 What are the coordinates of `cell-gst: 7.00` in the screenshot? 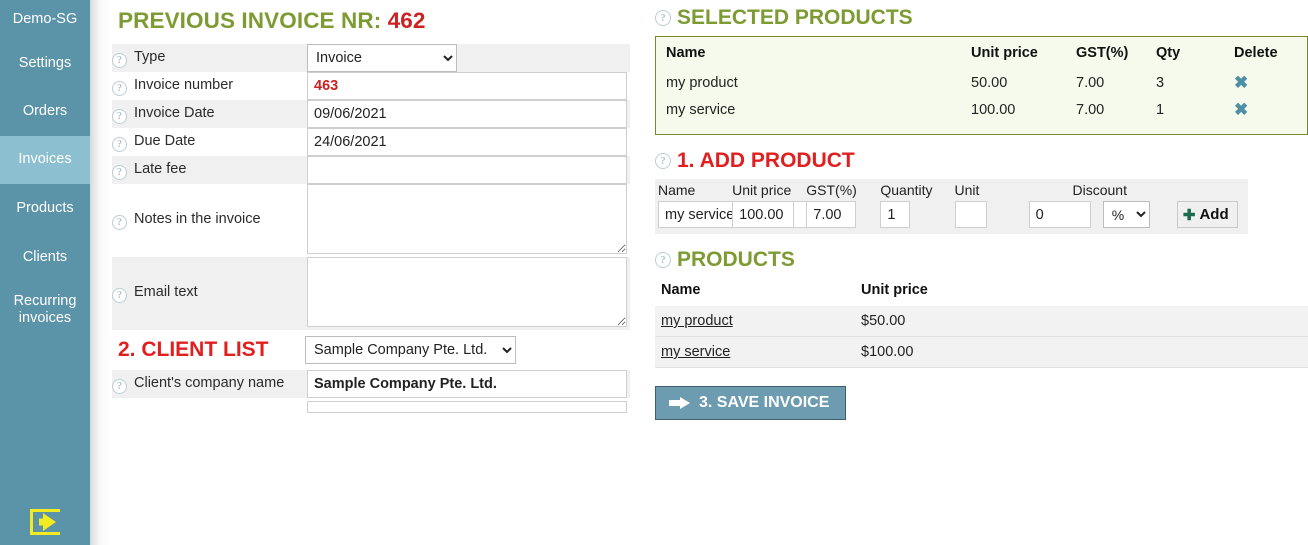 It's located at (1090, 83).